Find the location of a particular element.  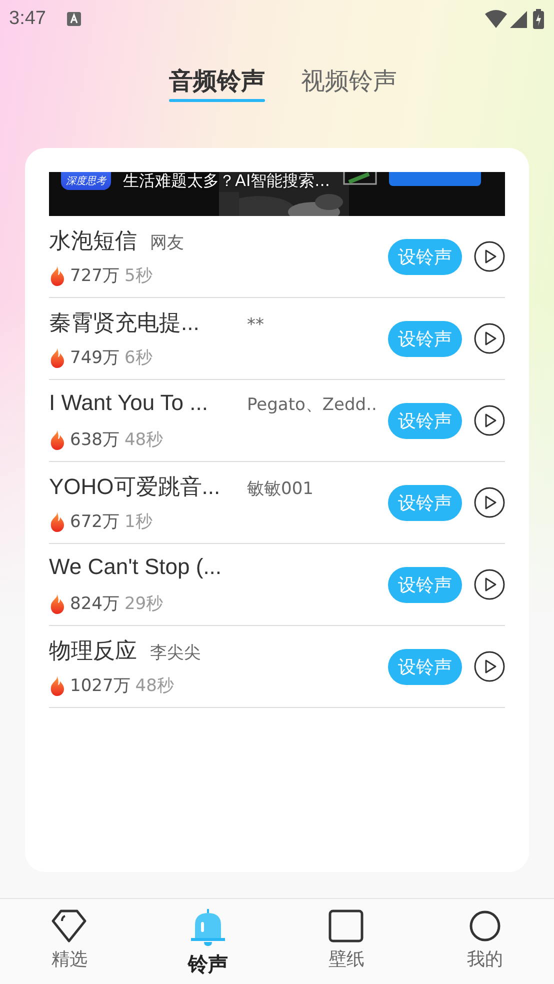

ringtone-author: 敏敏001 is located at coordinates (280, 489).